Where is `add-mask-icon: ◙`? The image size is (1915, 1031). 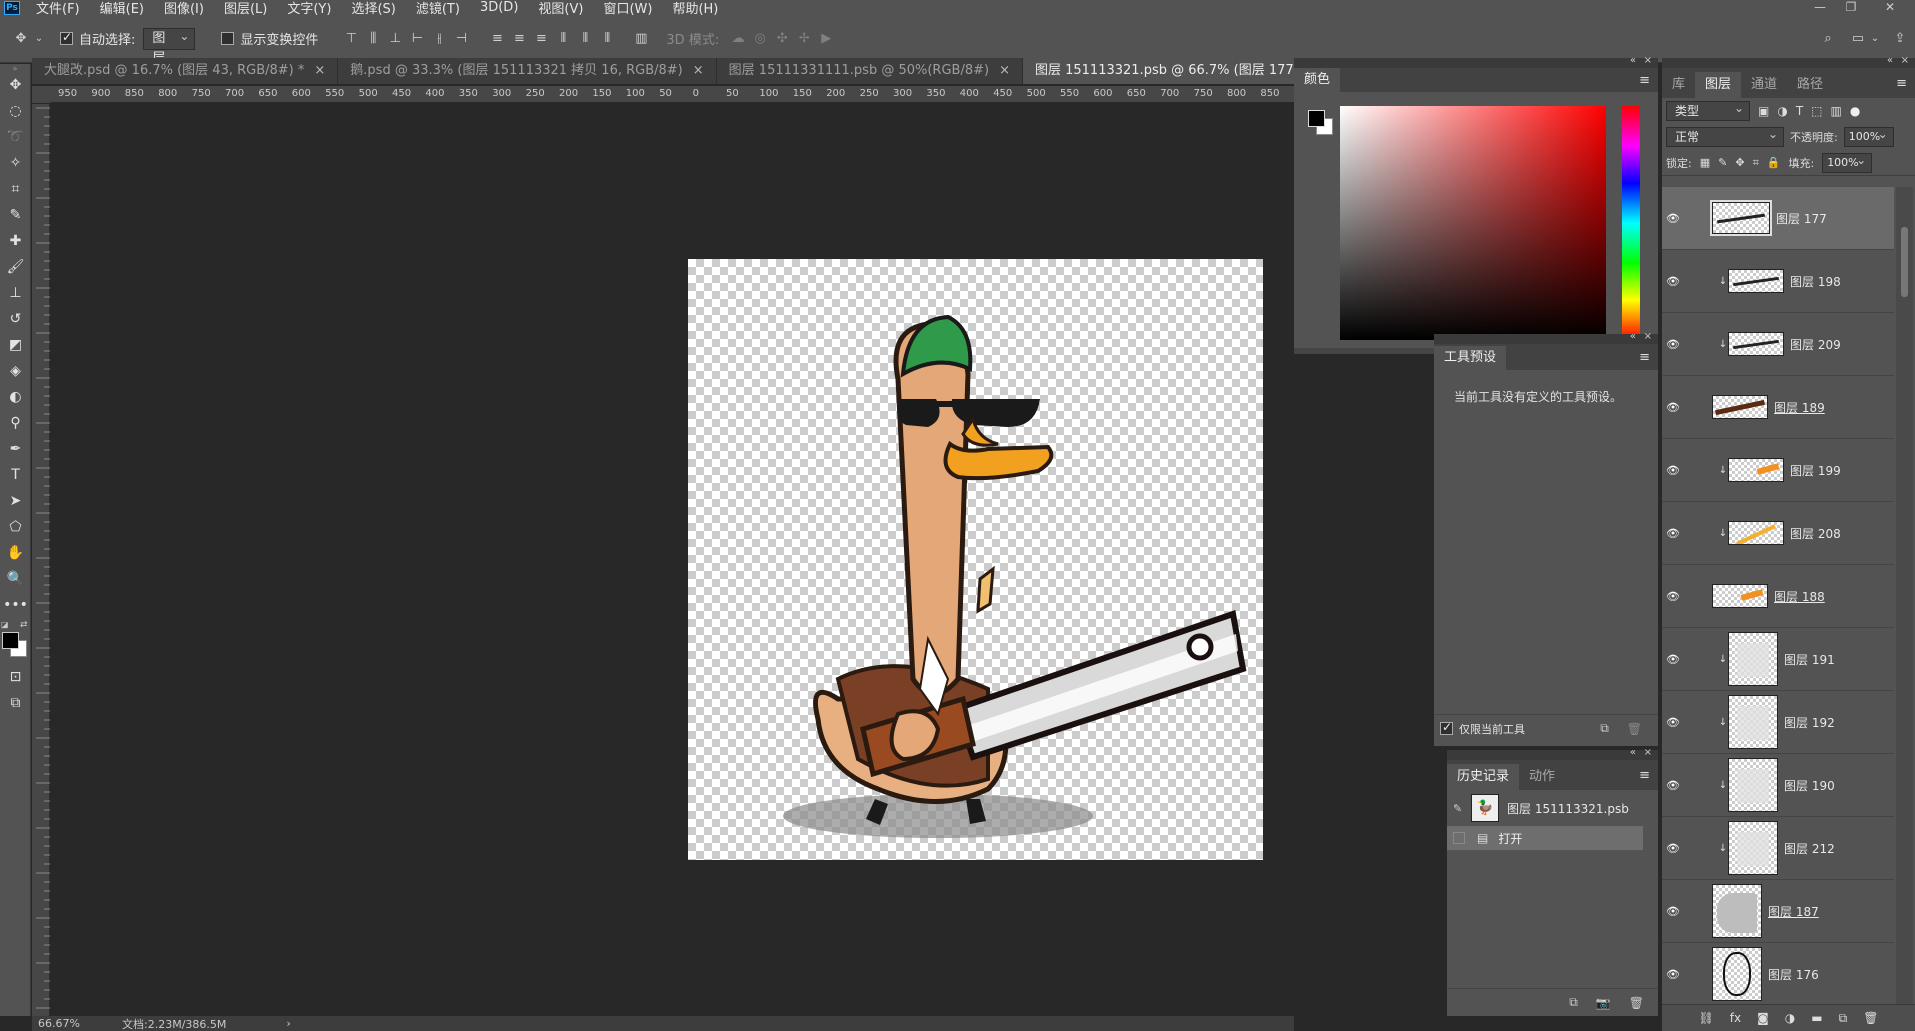 add-mask-icon: ◙ is located at coordinates (1763, 1018).